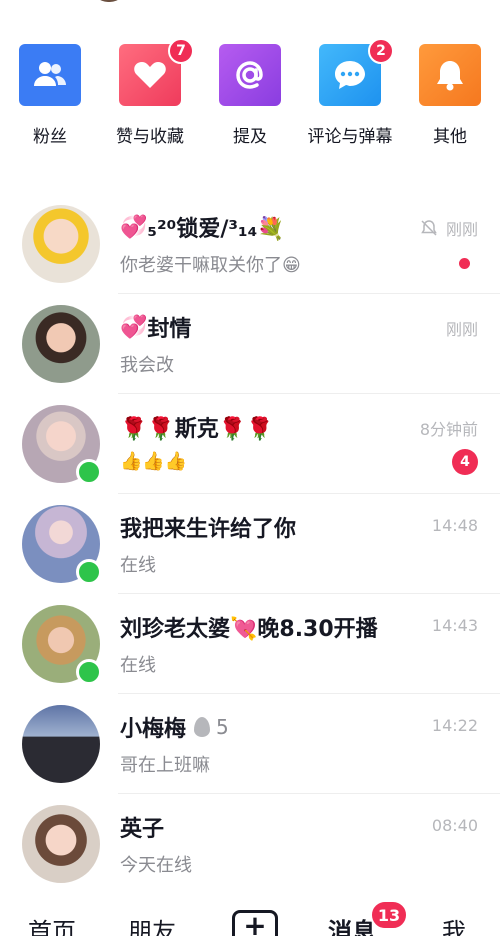 The height and width of the screenshot is (936, 500). I want to click on tab-me: 我, so click(454, 924).